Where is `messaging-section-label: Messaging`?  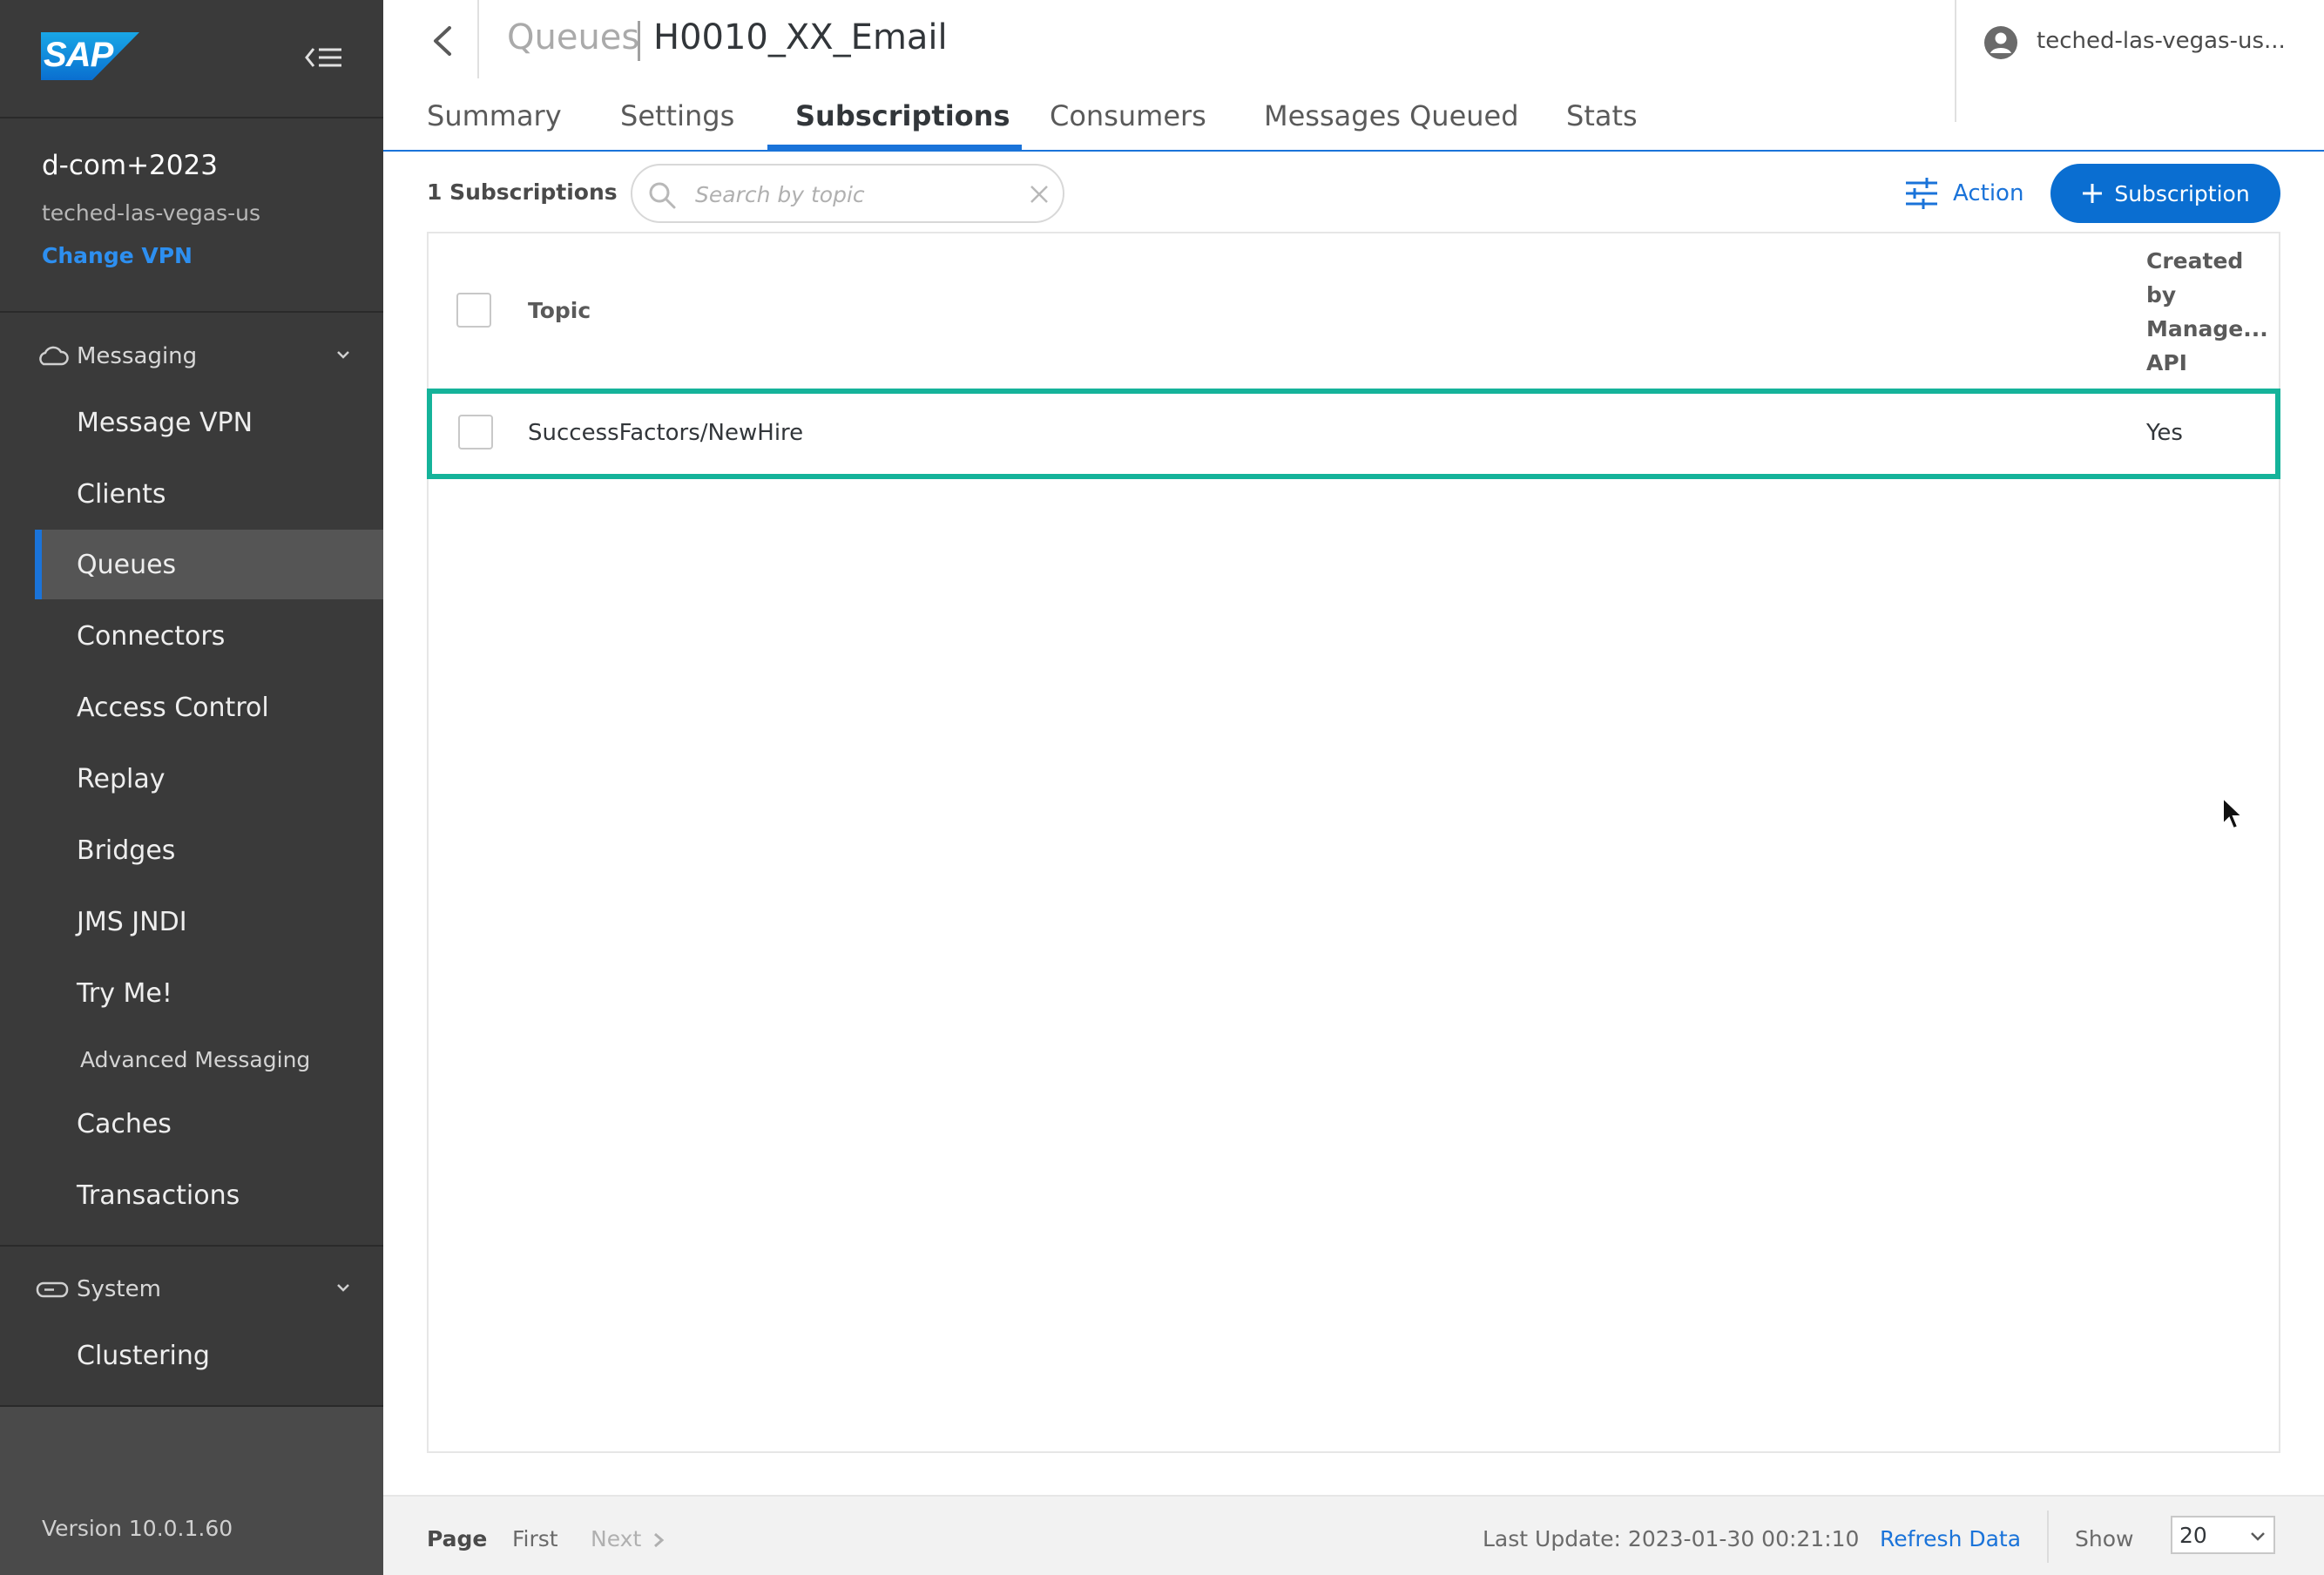 messaging-section-label: Messaging is located at coordinates (137, 356).